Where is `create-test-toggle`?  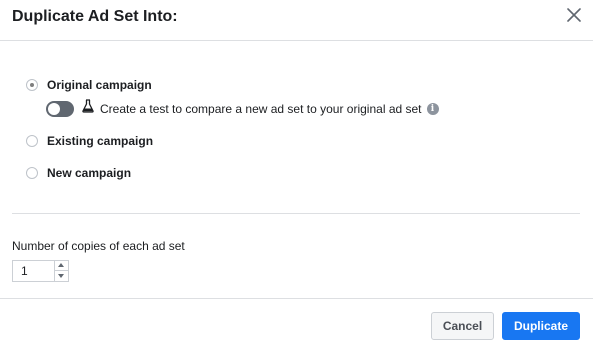
create-test-toggle is located at coordinates (60, 108).